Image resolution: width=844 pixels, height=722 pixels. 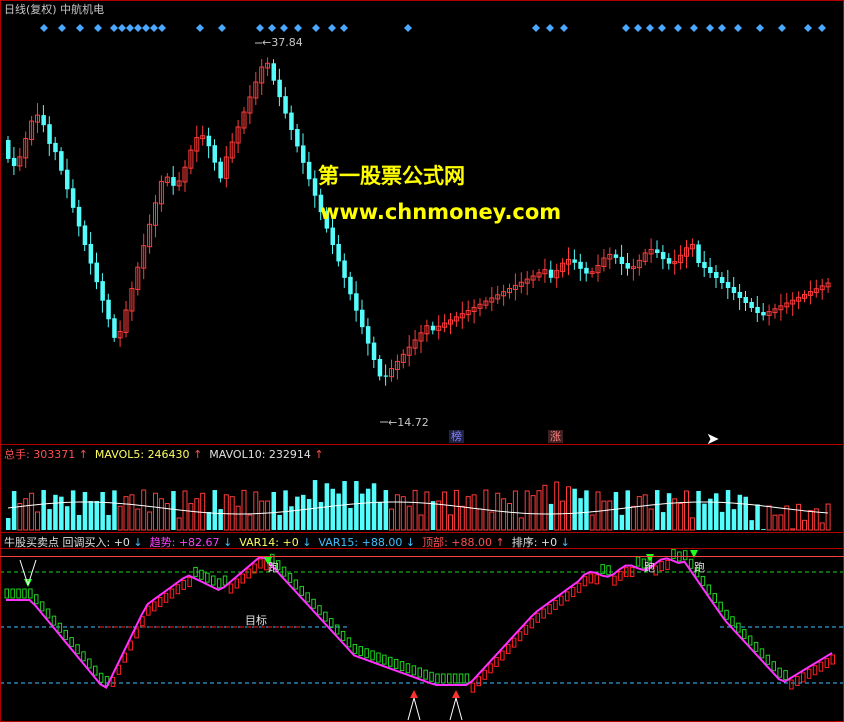 What do you see at coordinates (456, 436) in the screenshot?
I see `tag-bang: 榜` at bounding box center [456, 436].